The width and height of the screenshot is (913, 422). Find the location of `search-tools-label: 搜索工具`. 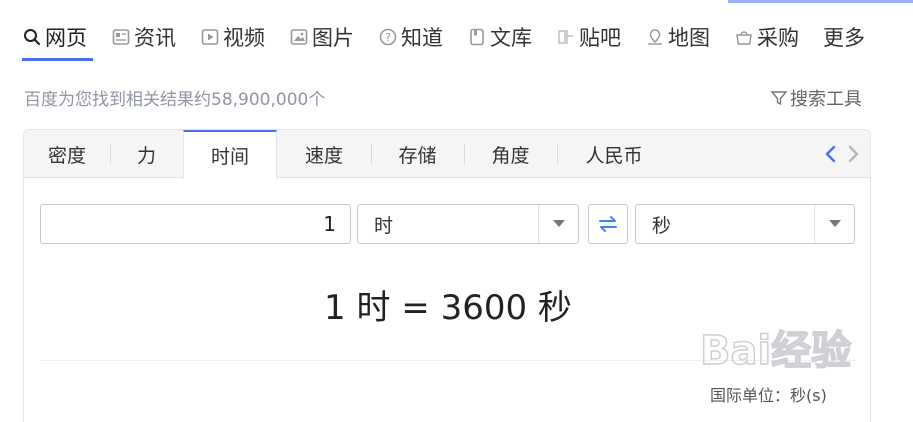

search-tools-label: 搜索工具 is located at coordinates (826, 99).